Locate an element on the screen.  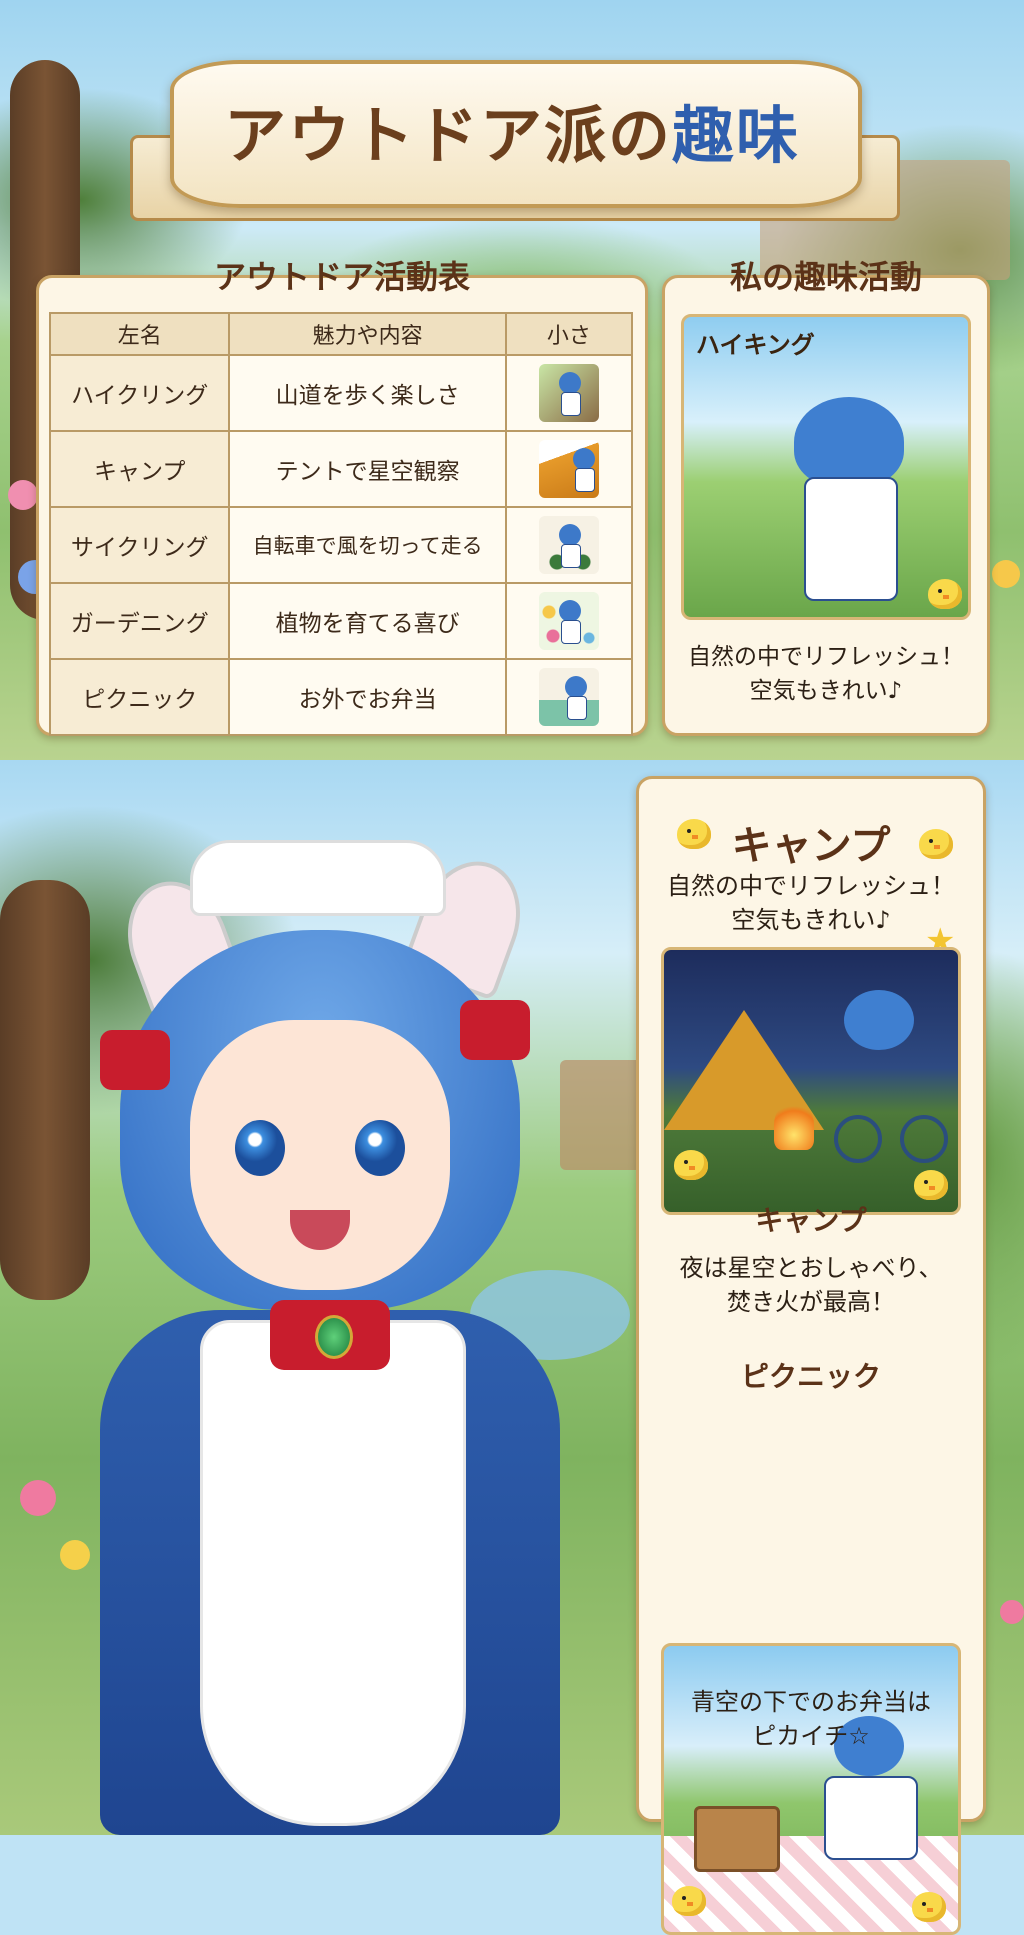
row-desc: 山道を歩く楽しさ is located at coordinates (367, 393).